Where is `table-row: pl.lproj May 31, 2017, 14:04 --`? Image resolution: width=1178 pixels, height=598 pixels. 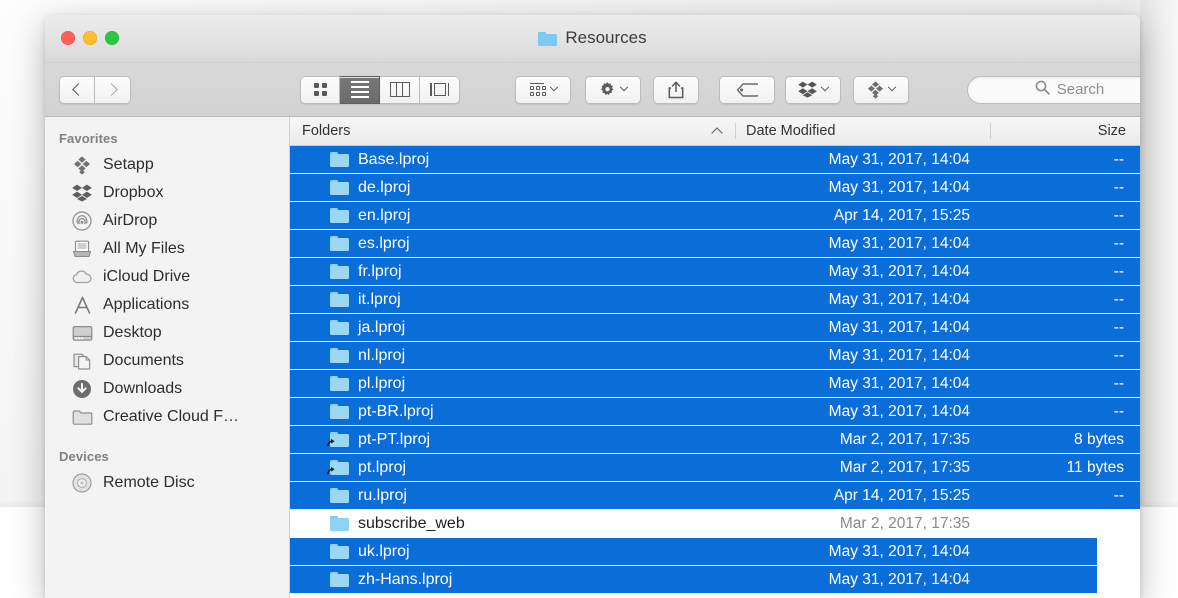 table-row: pl.lproj May 31, 2017, 14:04 -- is located at coordinates (715, 384).